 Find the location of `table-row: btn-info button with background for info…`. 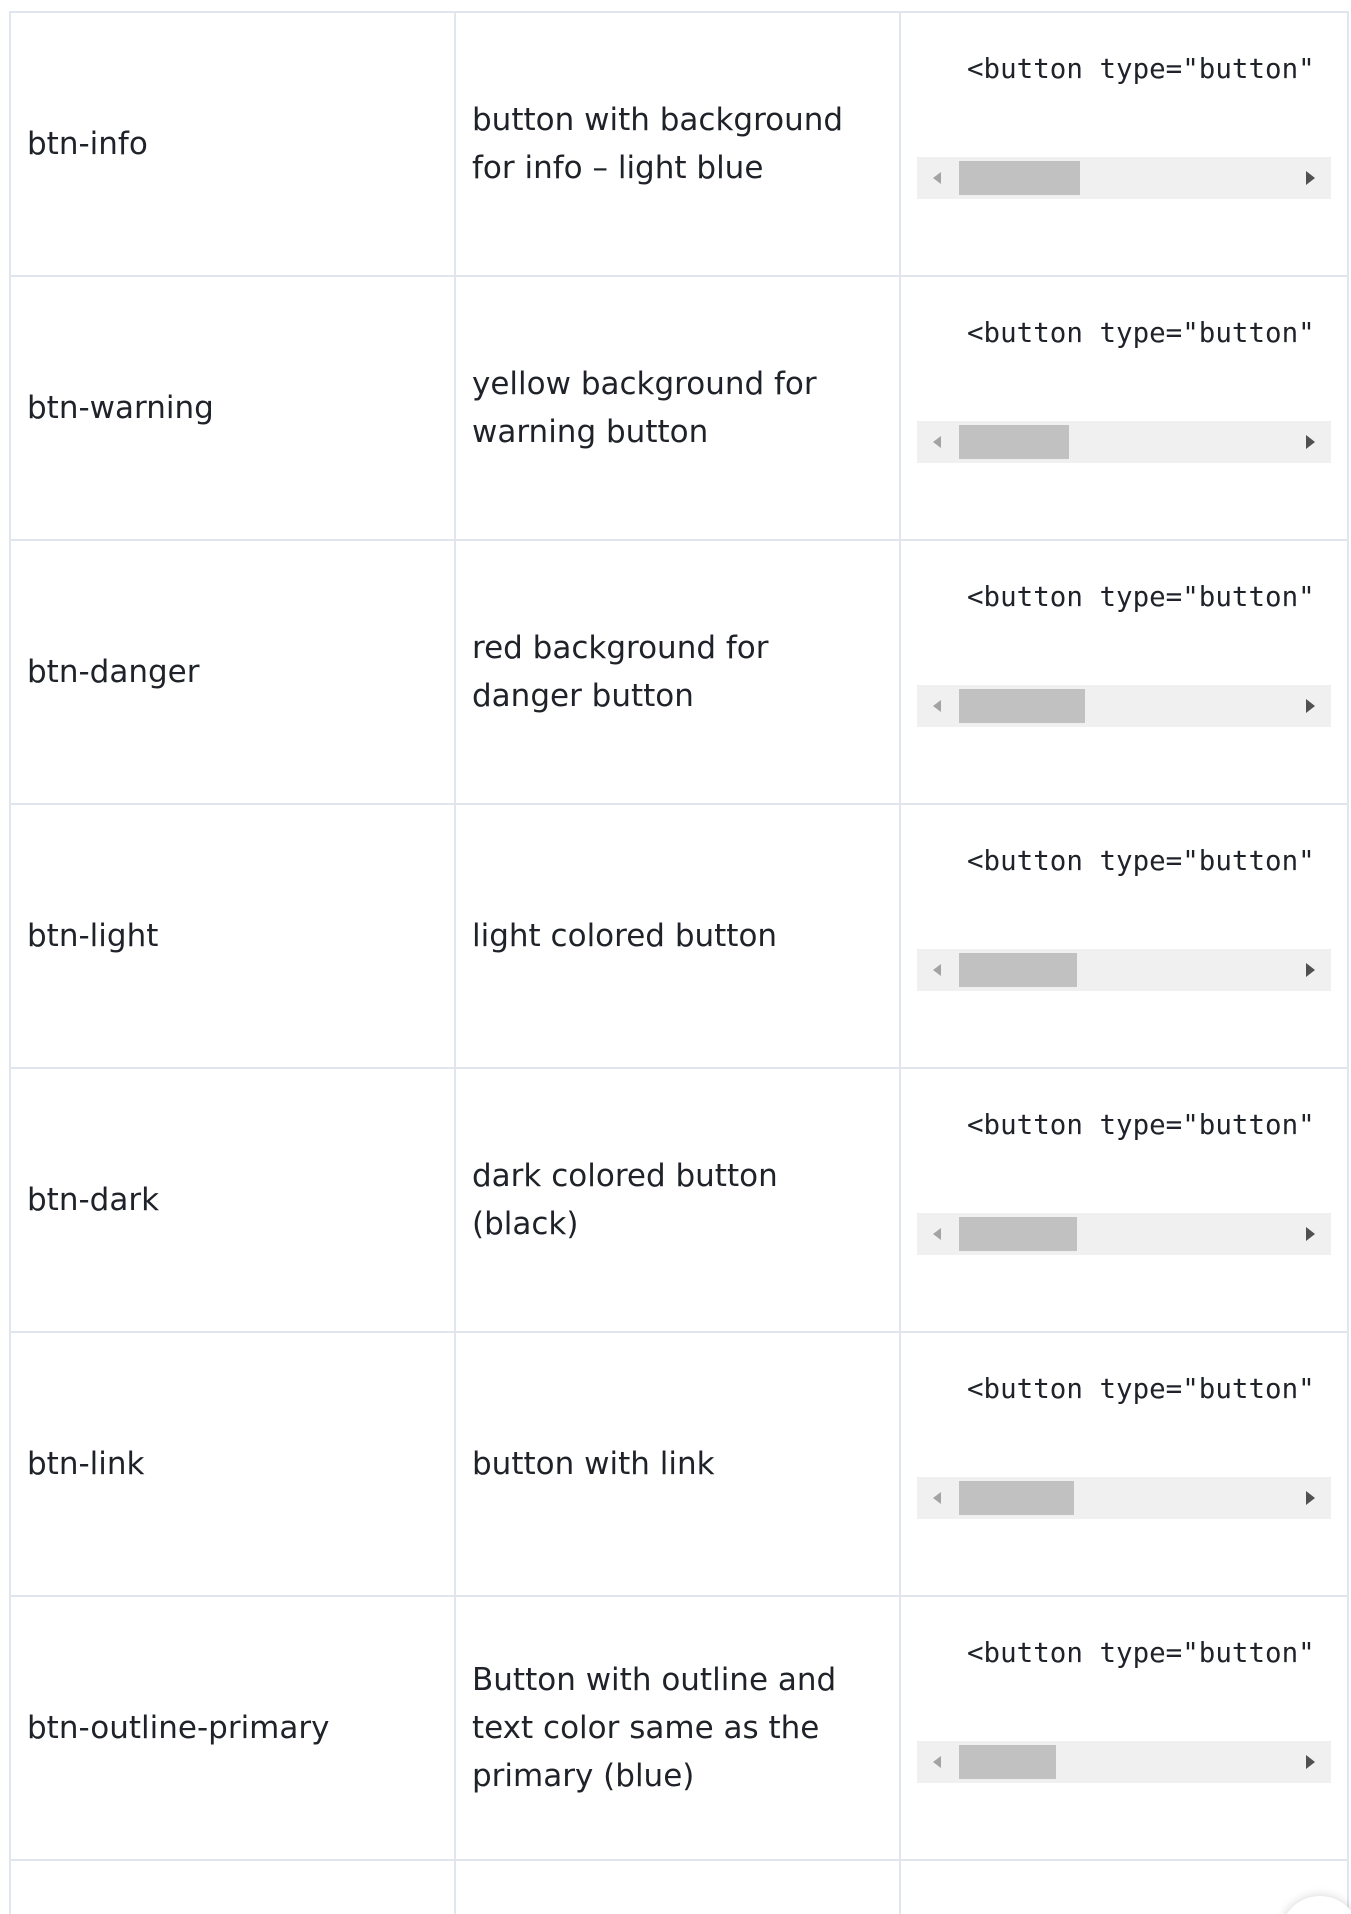

table-row: btn-info button with background for info… is located at coordinates (679, 144).